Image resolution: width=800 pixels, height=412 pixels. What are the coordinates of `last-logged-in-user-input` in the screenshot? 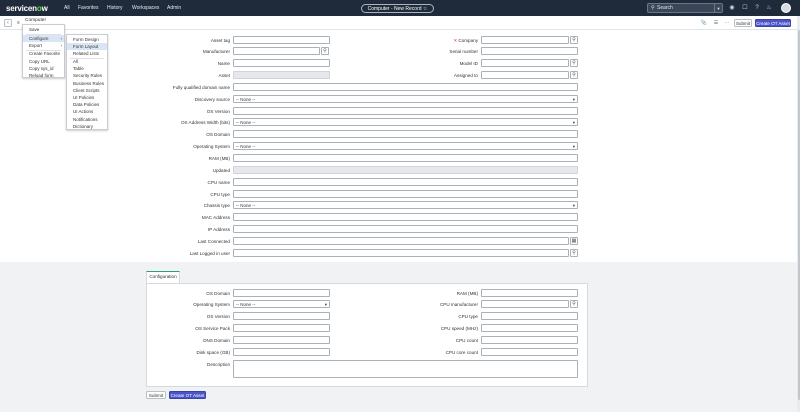 It's located at (401, 253).